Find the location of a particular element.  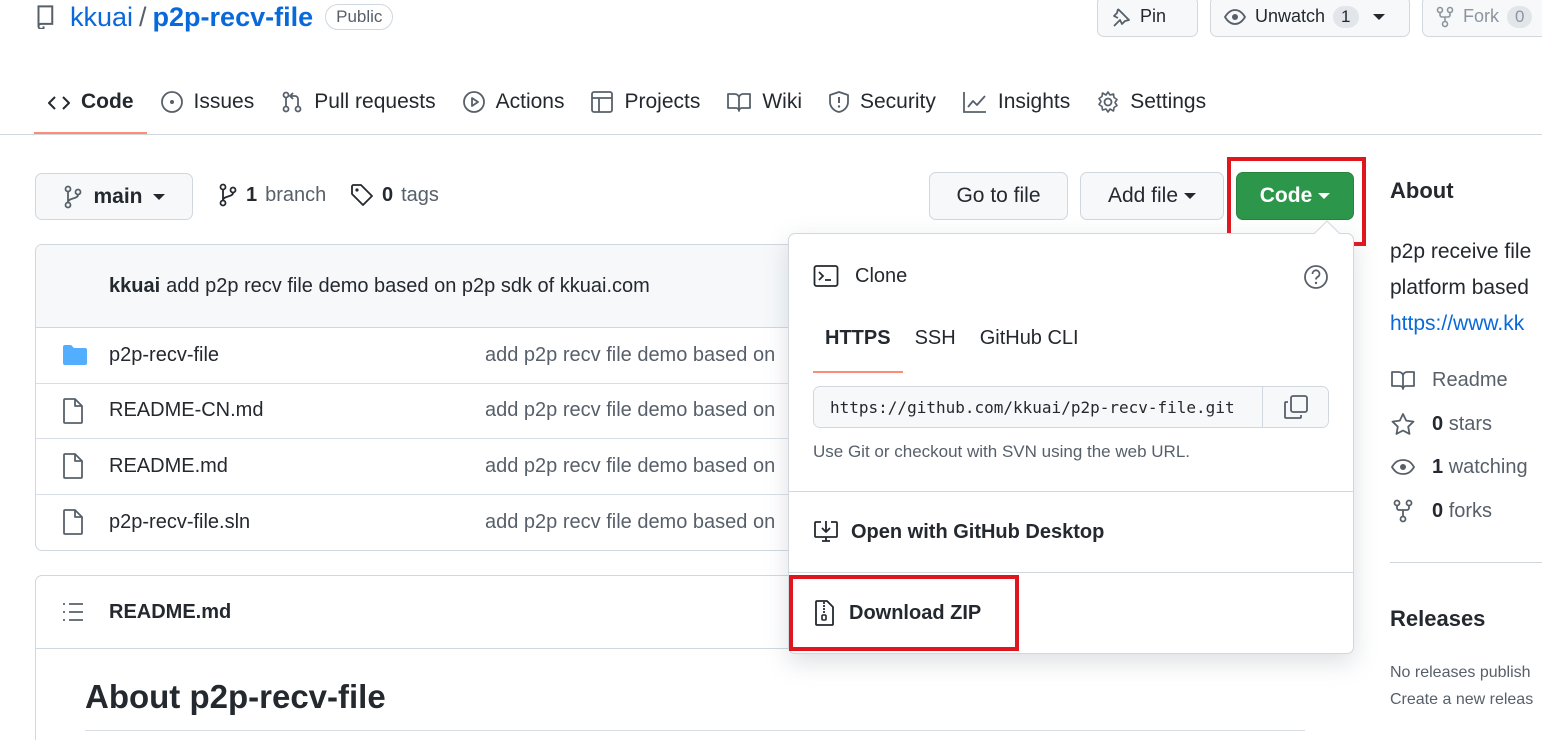

download-zip-highlight is located at coordinates (904, 613).